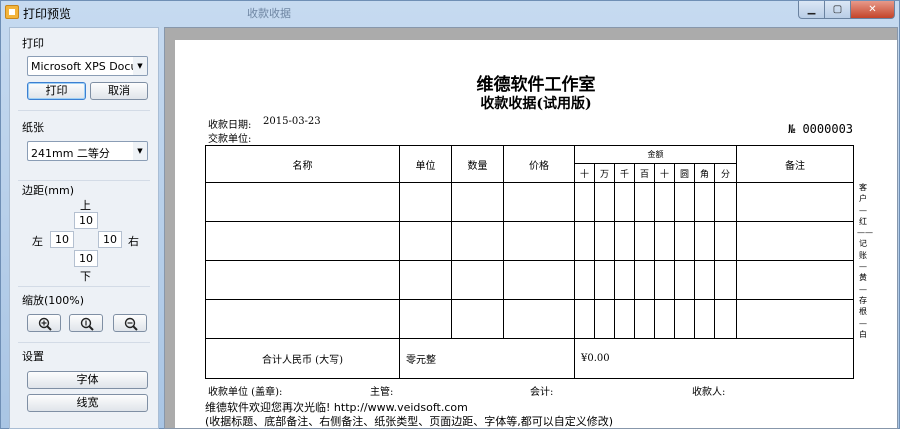 The width and height of the screenshot is (900, 429). What do you see at coordinates (655, 154) in the screenshot?
I see `header-amount: 金额` at bounding box center [655, 154].